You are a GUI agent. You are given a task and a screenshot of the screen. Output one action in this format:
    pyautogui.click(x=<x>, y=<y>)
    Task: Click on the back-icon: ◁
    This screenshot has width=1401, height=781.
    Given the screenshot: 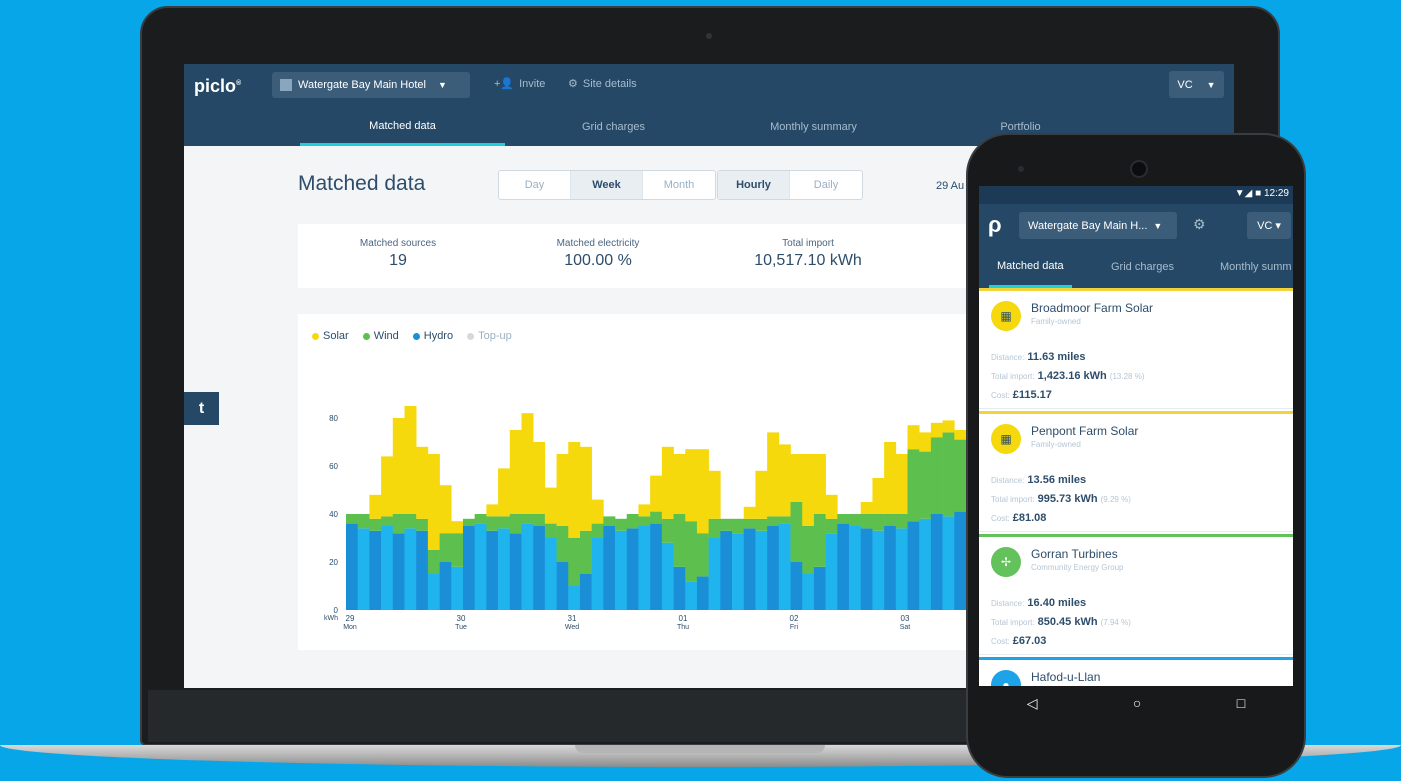 What is the action you would take?
    pyautogui.click(x=1032, y=703)
    